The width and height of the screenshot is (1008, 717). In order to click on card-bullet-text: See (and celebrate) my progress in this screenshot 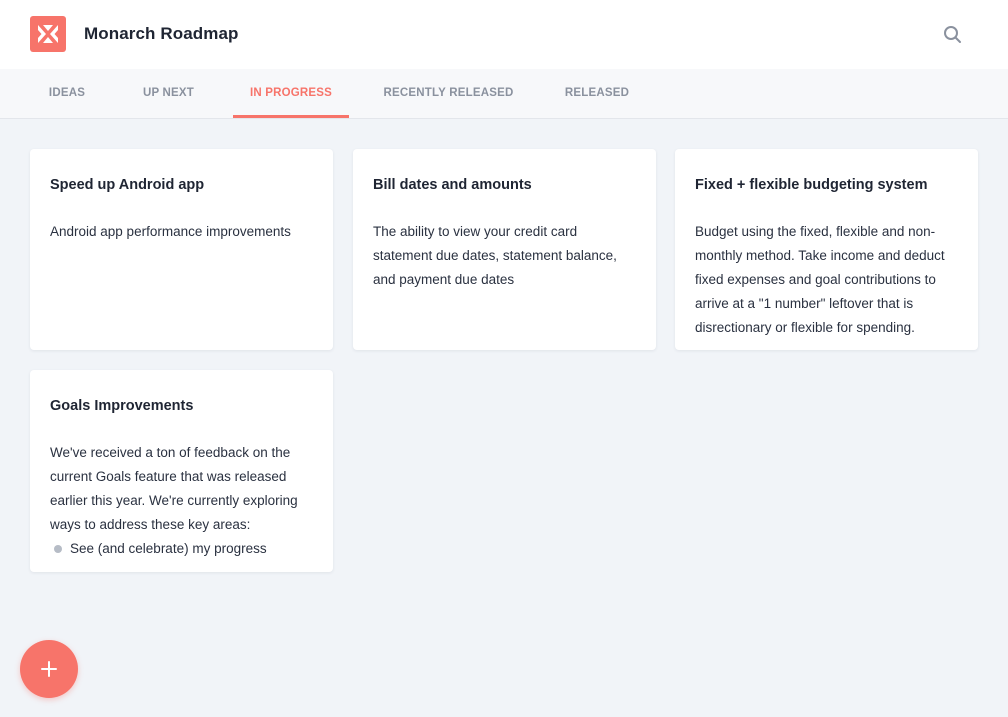, I will do `click(168, 548)`.